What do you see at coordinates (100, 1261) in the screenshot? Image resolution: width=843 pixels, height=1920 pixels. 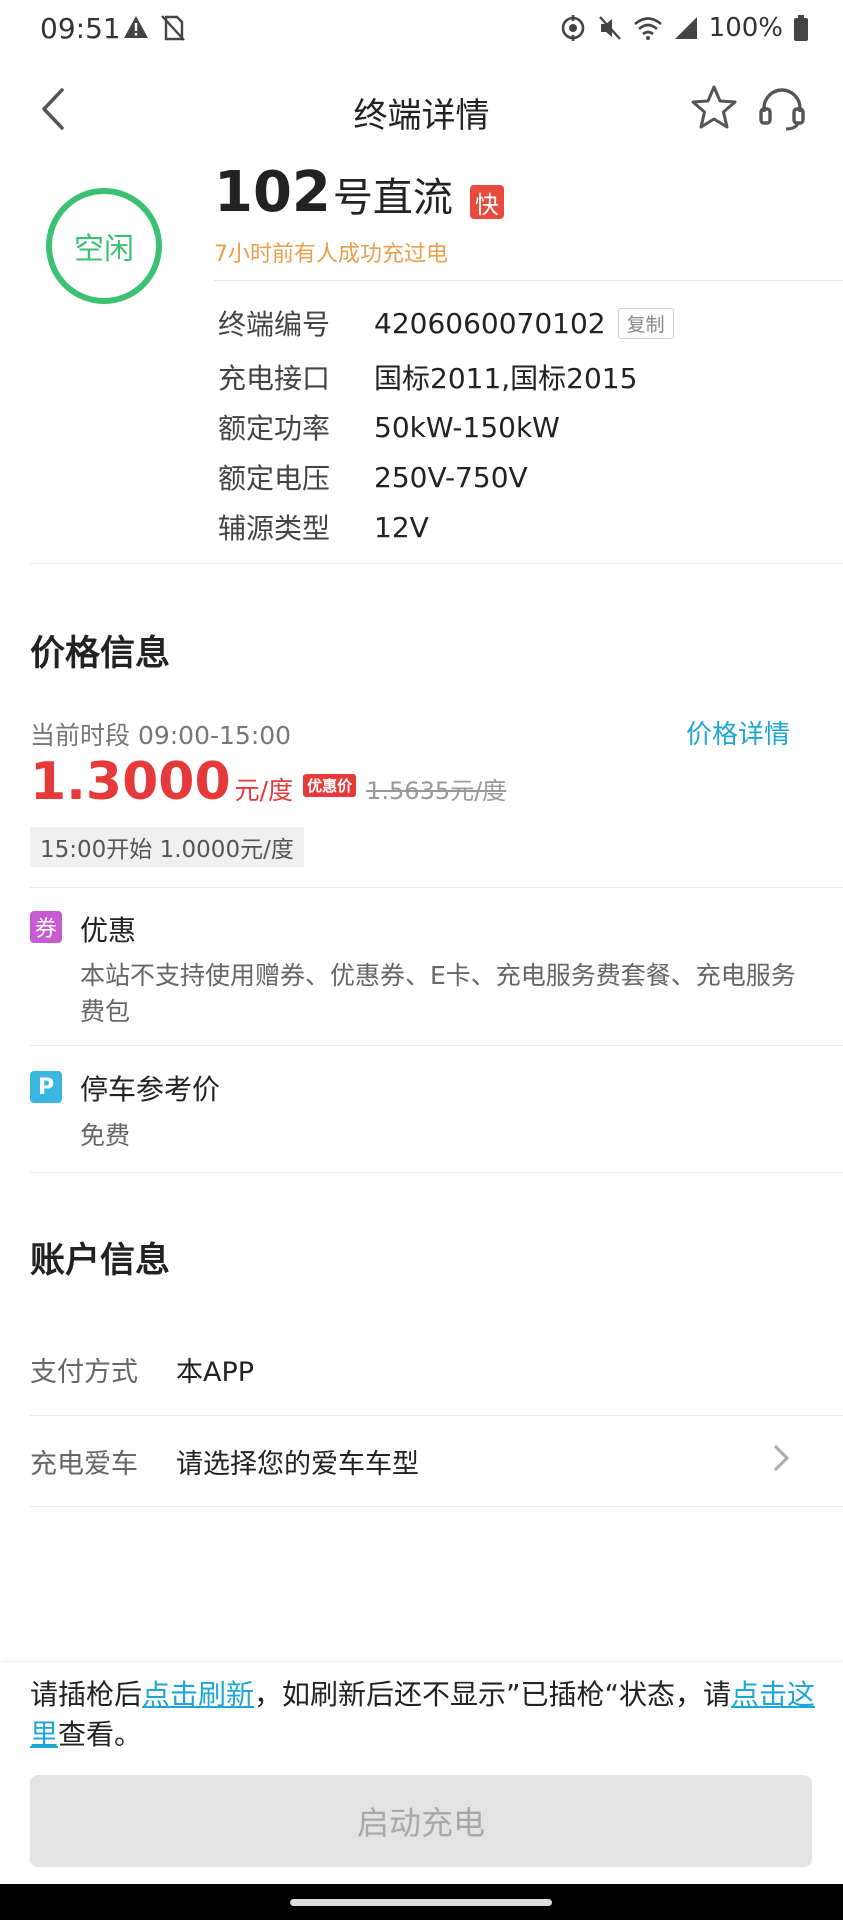 I see `account-section-title: 账户信息` at bounding box center [100, 1261].